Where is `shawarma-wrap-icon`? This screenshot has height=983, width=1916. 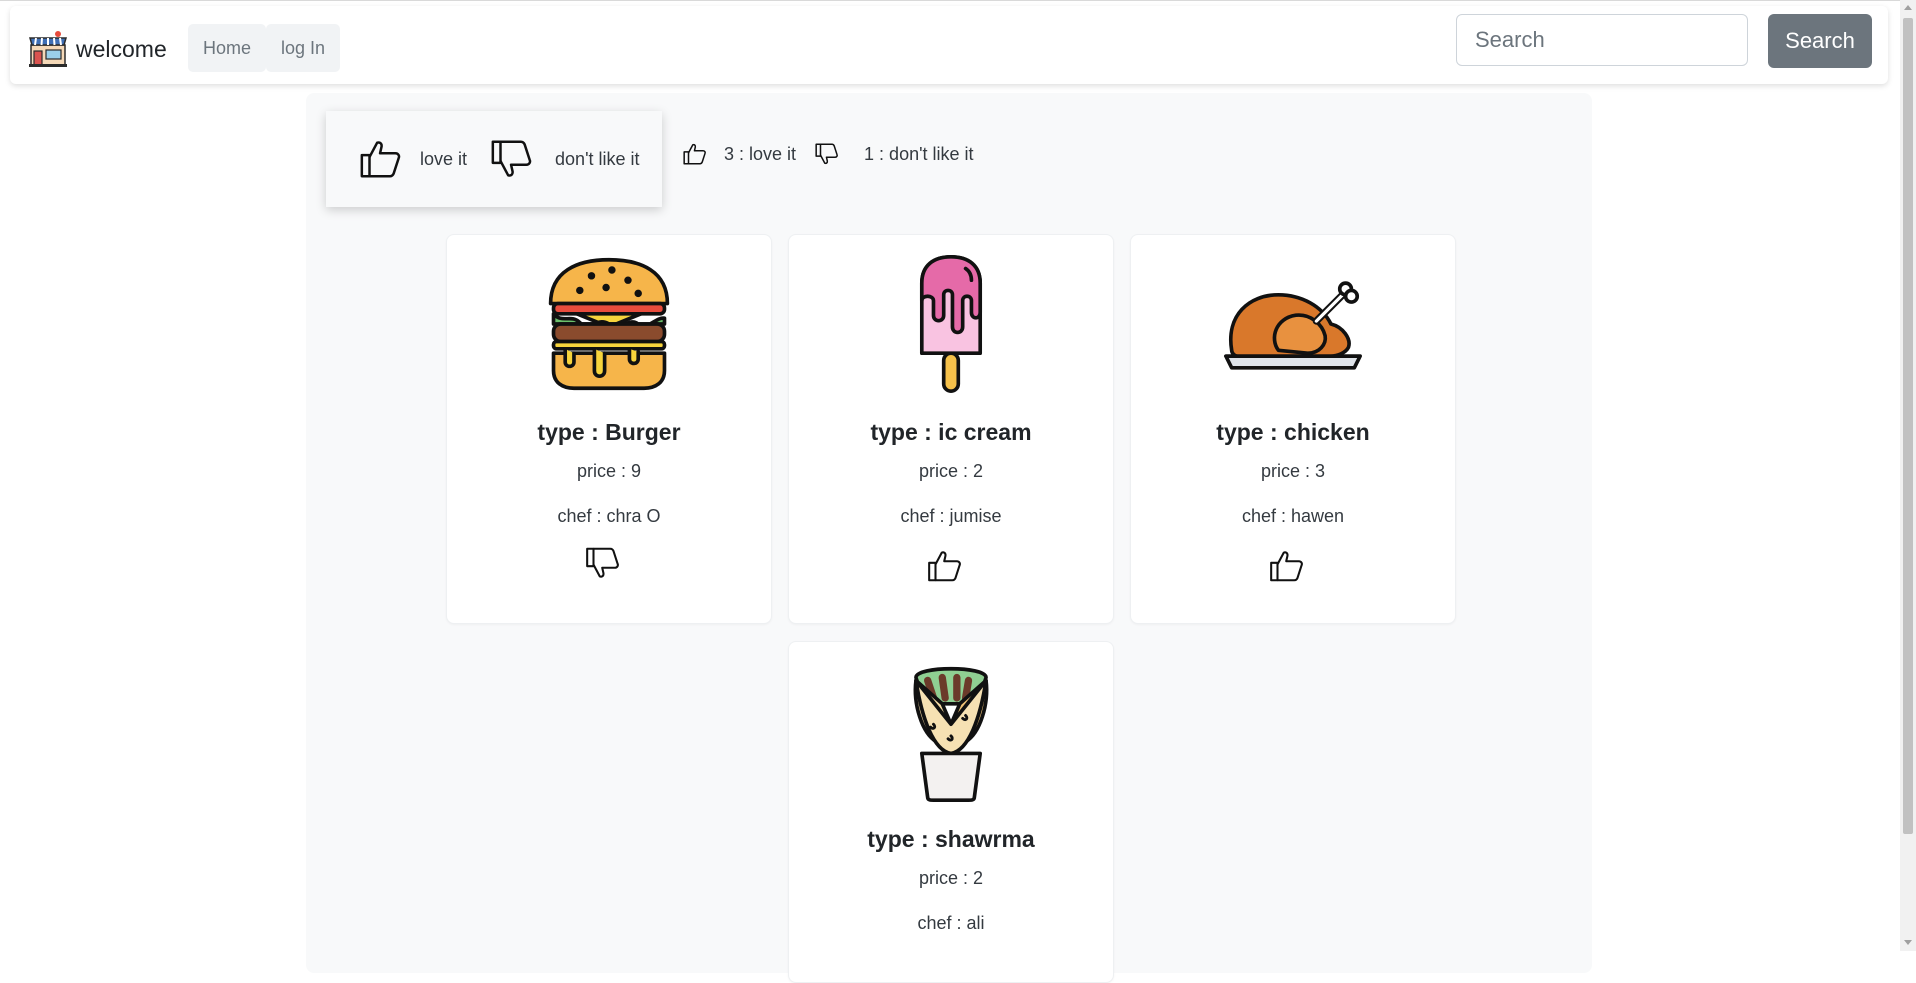
shawarma-wrap-icon is located at coordinates (951, 733).